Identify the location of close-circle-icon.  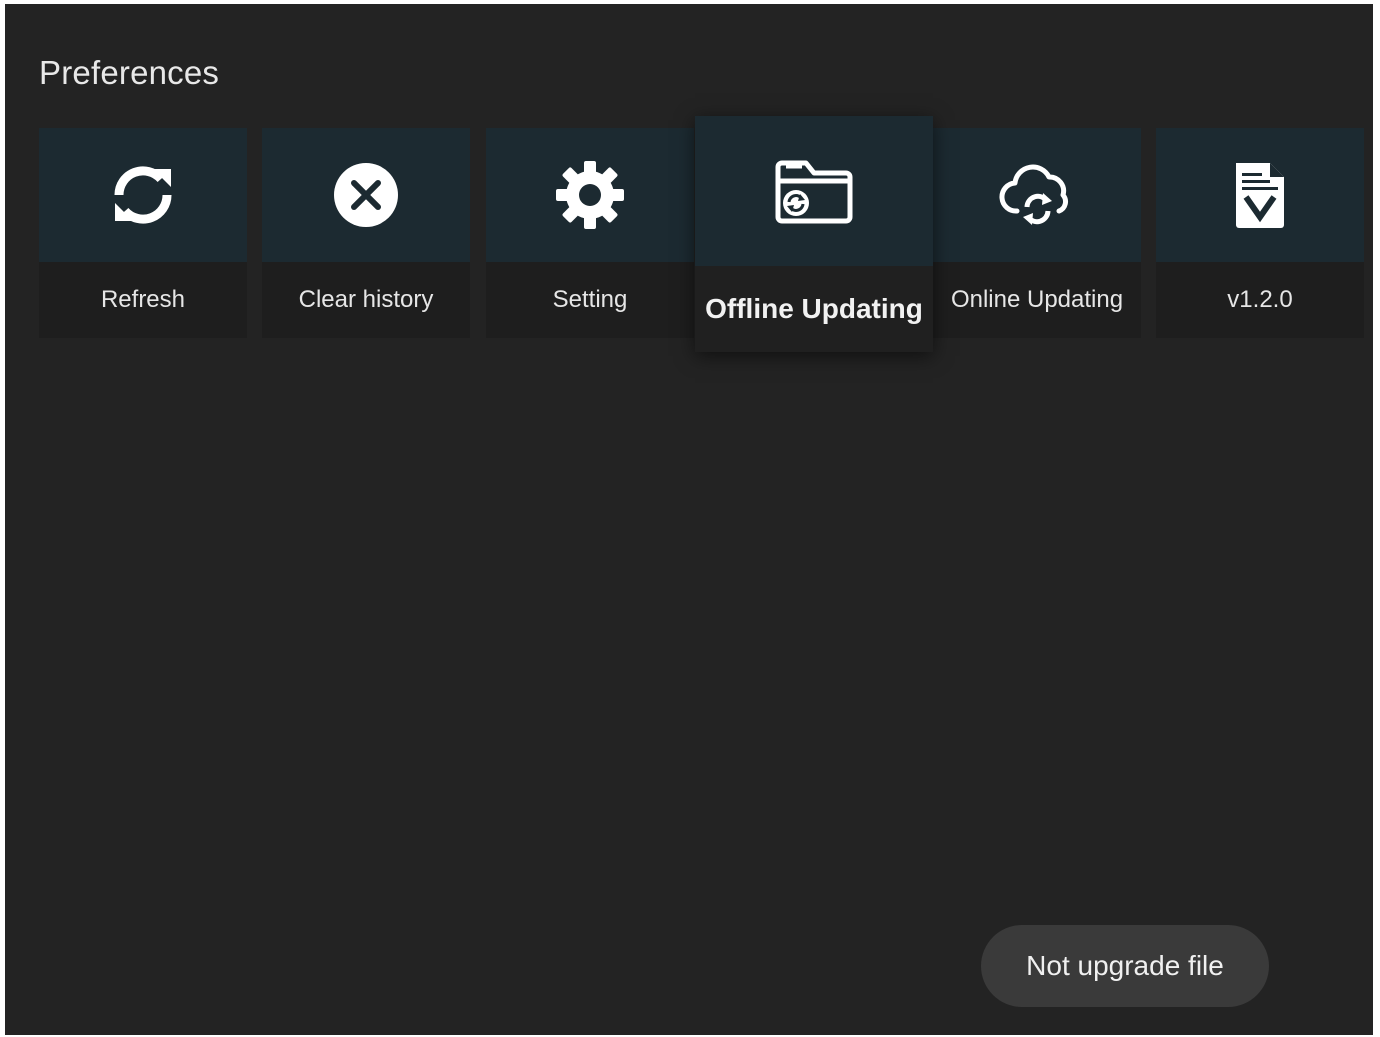
(366, 195).